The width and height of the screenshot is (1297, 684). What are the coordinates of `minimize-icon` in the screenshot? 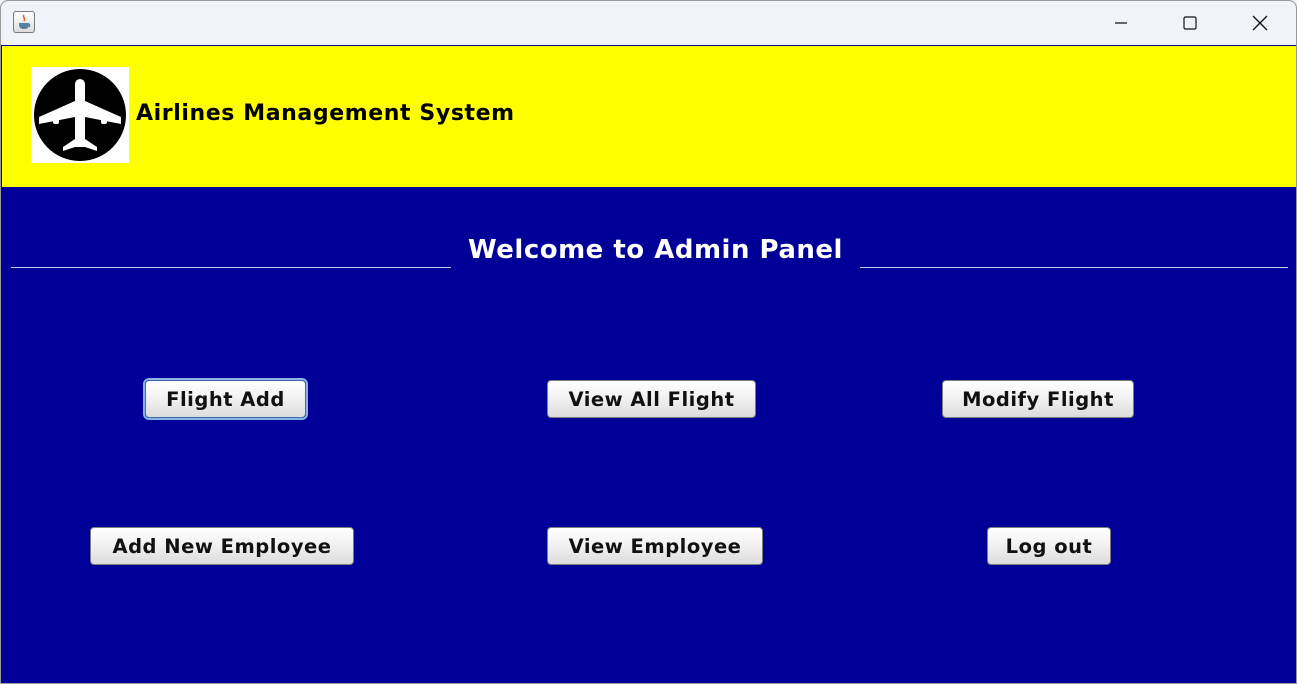 It's located at (1121, 23).